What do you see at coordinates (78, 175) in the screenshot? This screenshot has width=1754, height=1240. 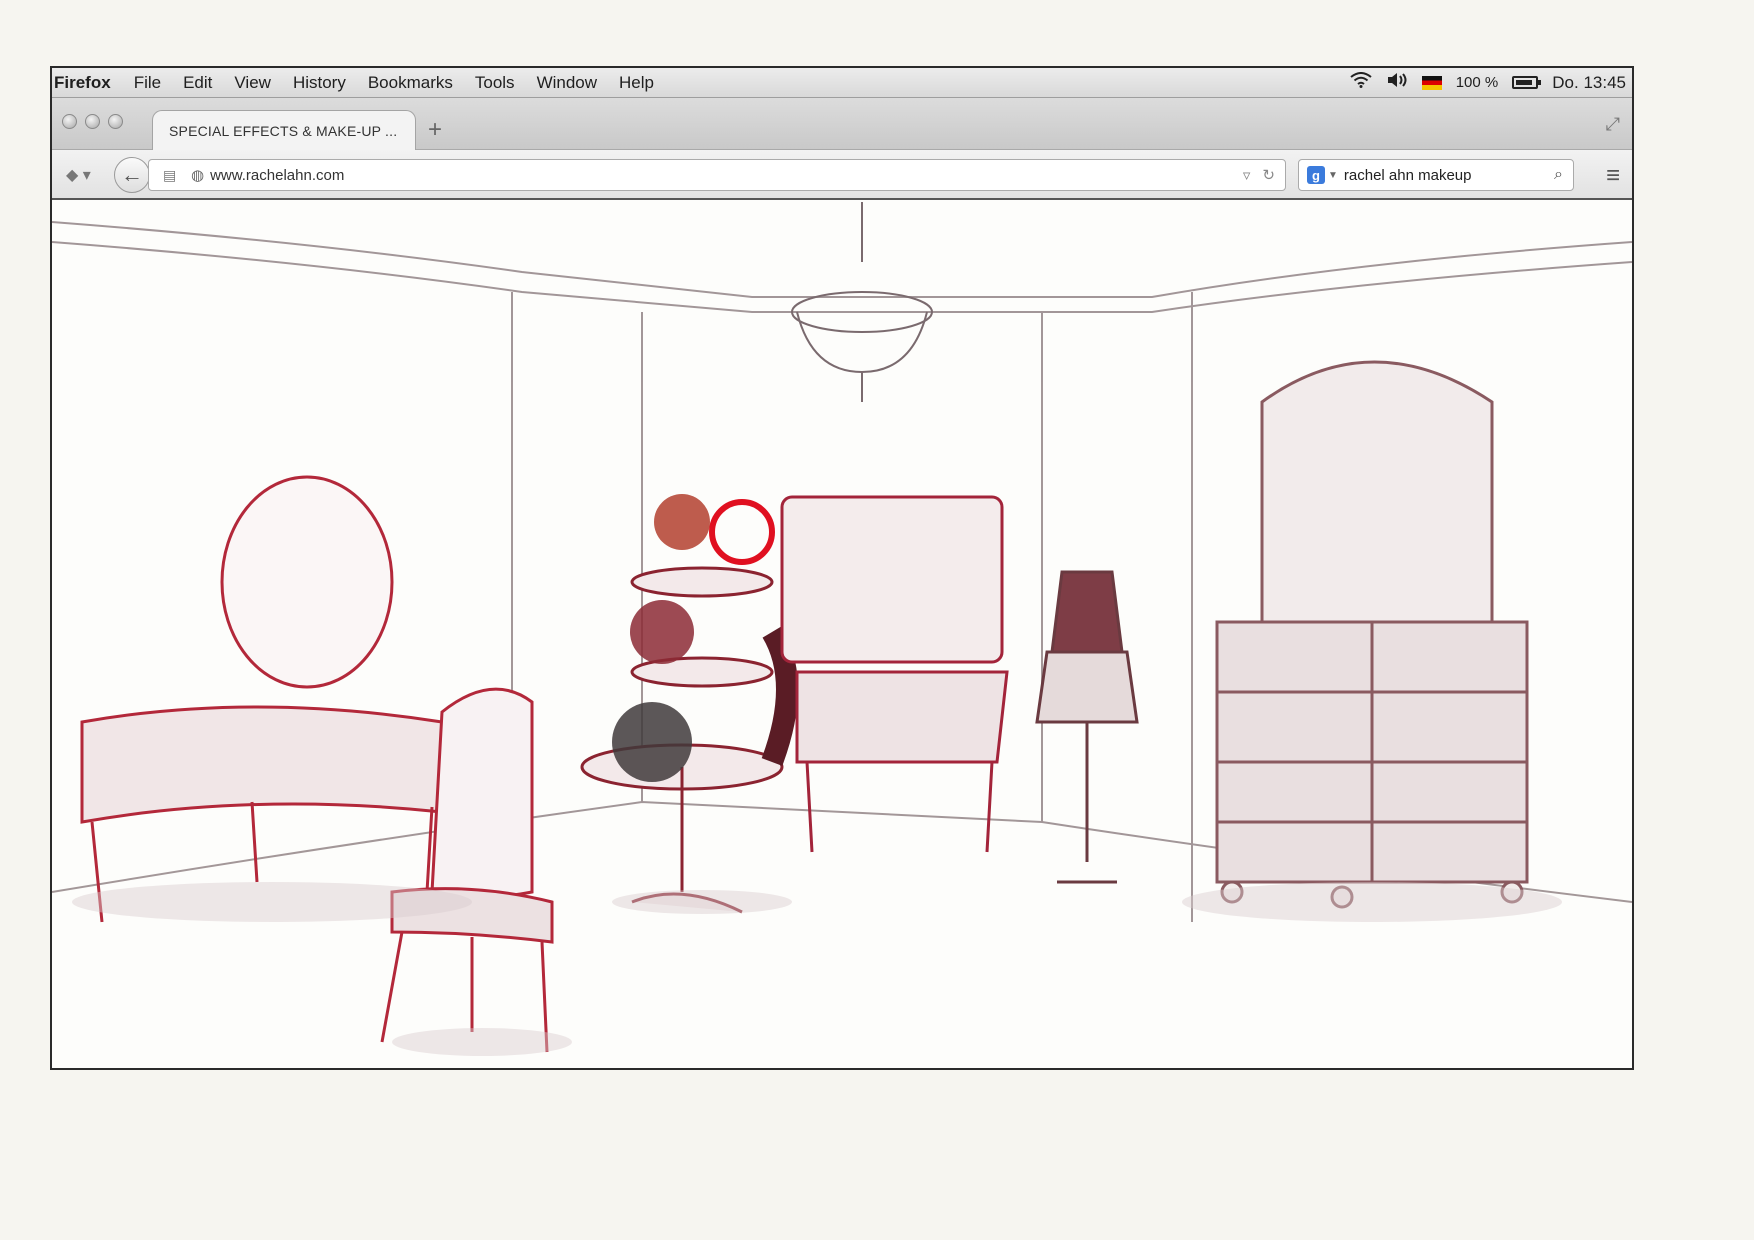 I see `firefox-dropdown-icon: ◆ ▾` at bounding box center [78, 175].